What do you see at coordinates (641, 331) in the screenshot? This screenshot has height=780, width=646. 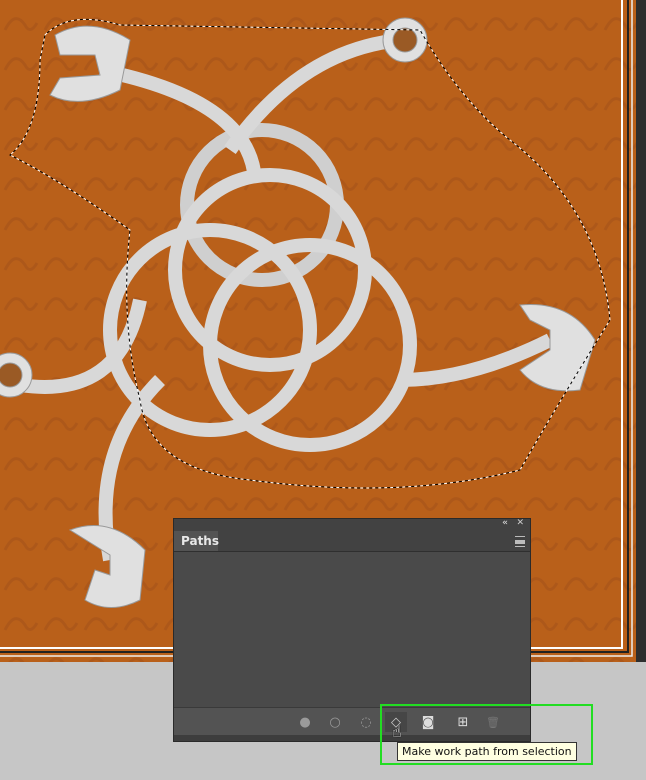 I see `canvas-scroll-edge` at bounding box center [641, 331].